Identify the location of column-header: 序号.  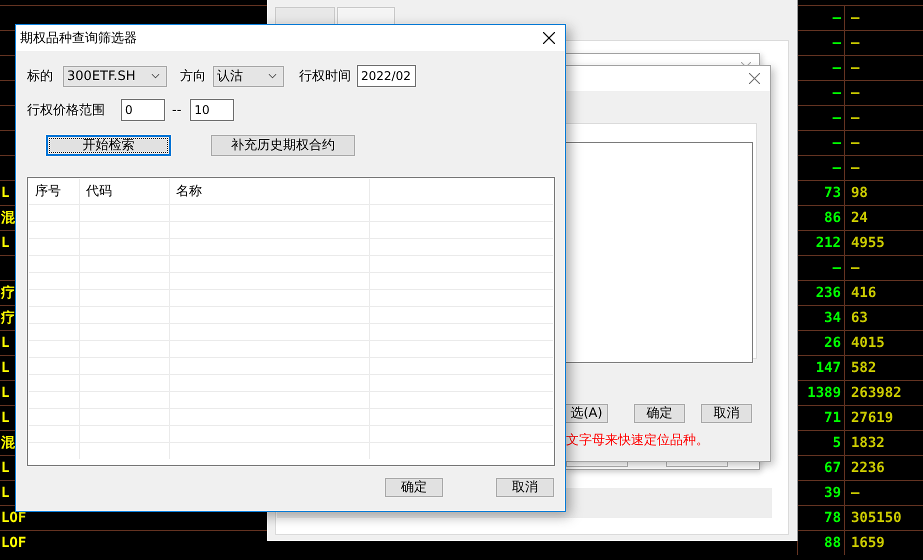
(54, 191).